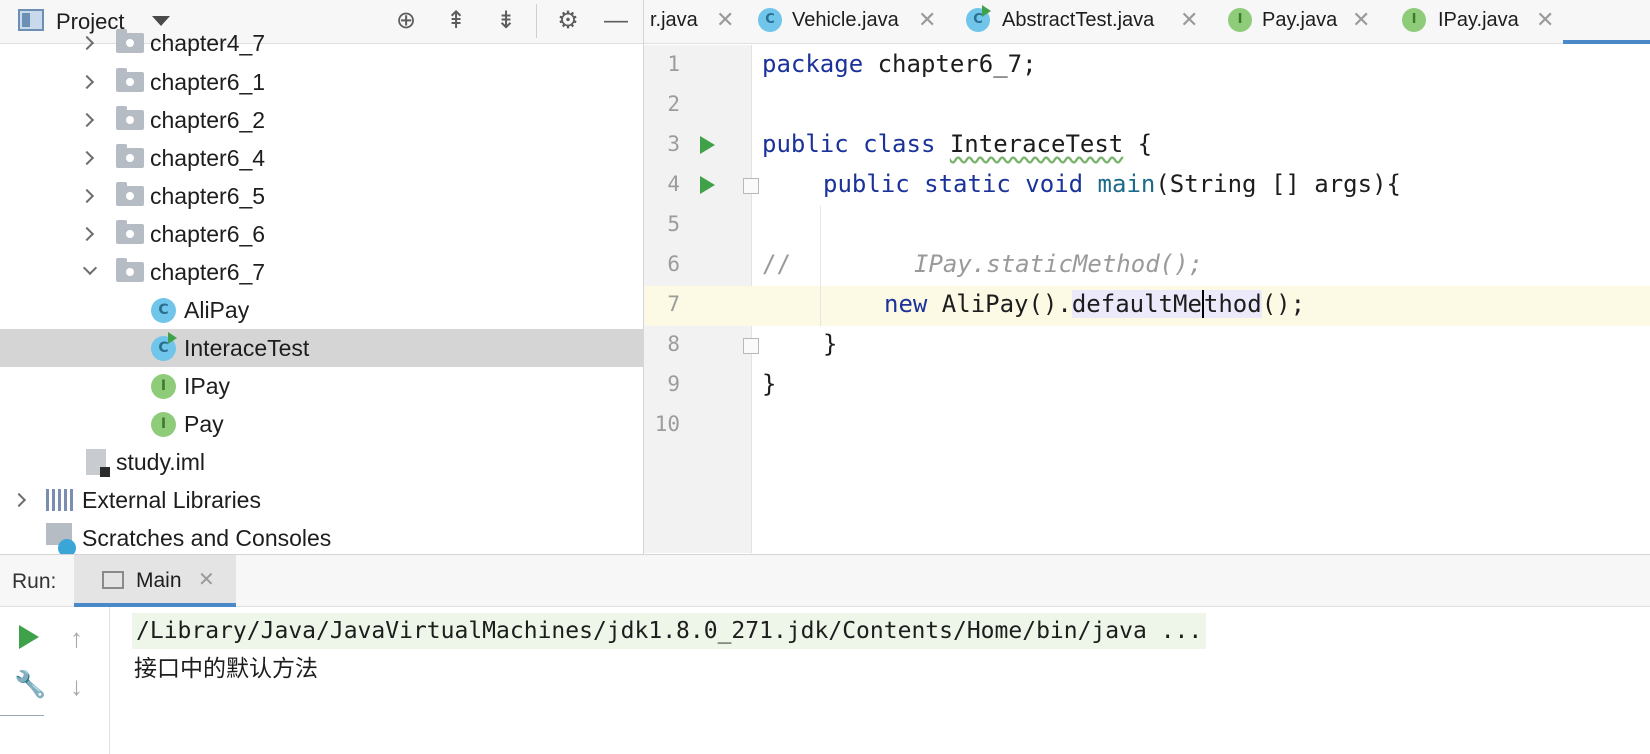 The width and height of the screenshot is (1650, 754). Describe the element at coordinates (55, 680) in the screenshot. I see `run-toolbar: 🔧 ↑ ↓` at that location.